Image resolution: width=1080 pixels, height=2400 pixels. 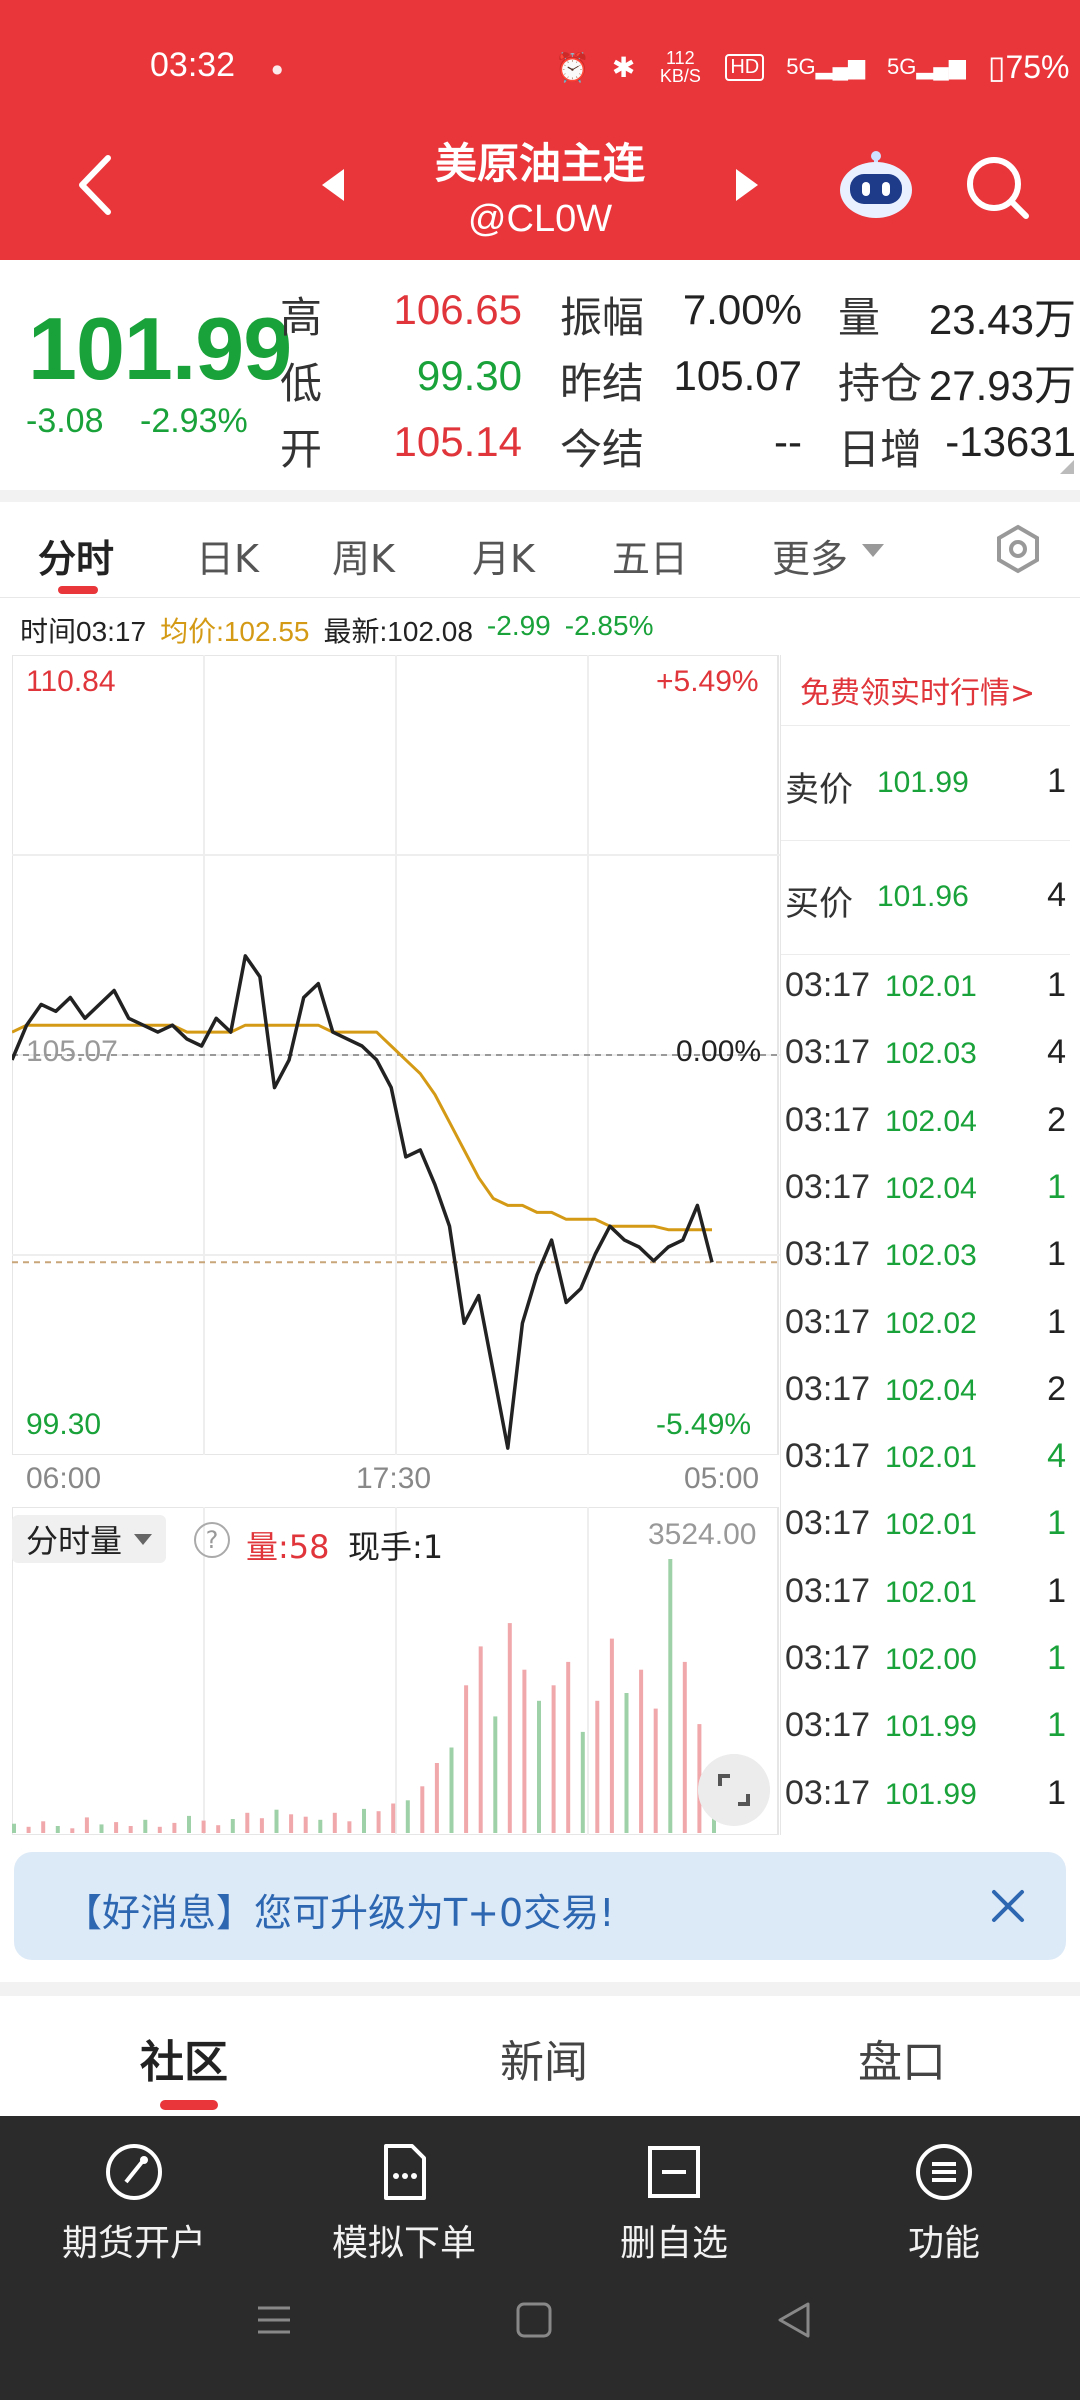 What do you see at coordinates (997, 187) in the screenshot?
I see `search-icon` at bounding box center [997, 187].